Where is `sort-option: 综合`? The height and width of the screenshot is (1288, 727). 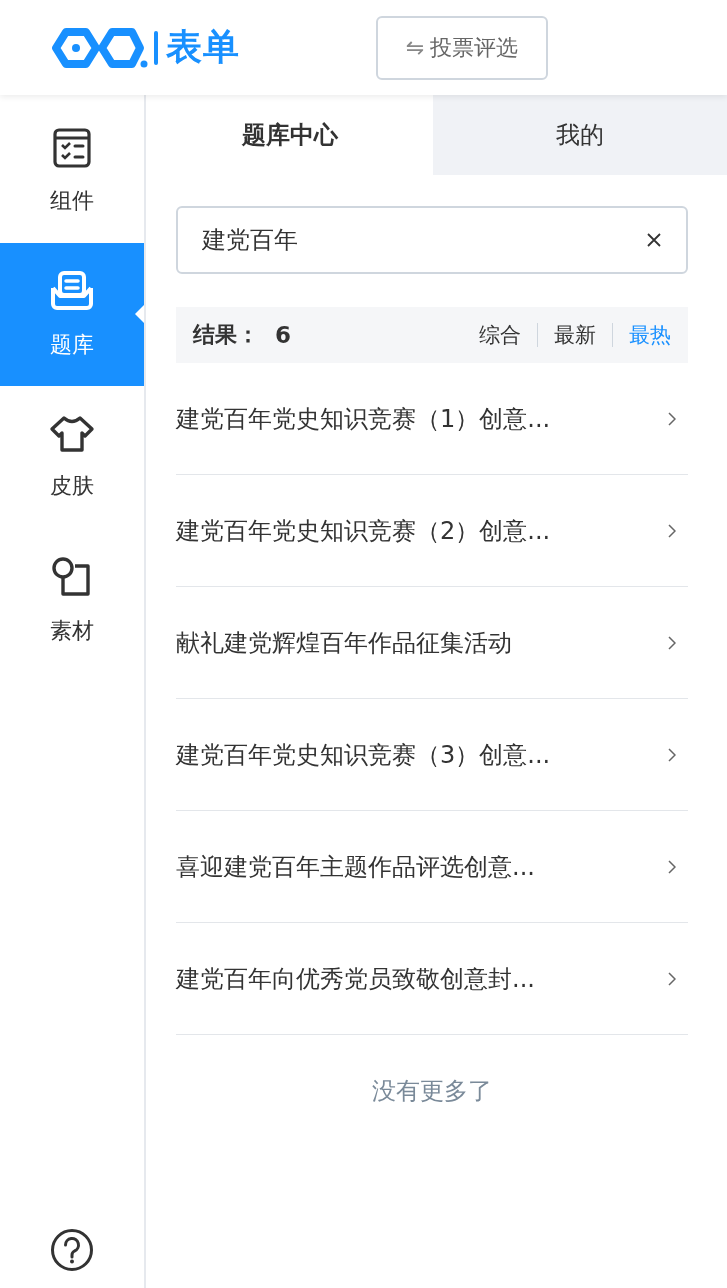
sort-option: 综合 is located at coordinates (500, 335).